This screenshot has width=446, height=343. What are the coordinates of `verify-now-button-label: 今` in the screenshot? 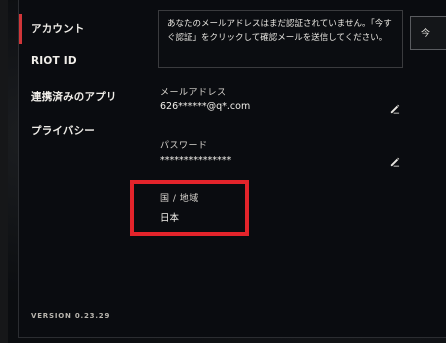 It's located at (426, 34).